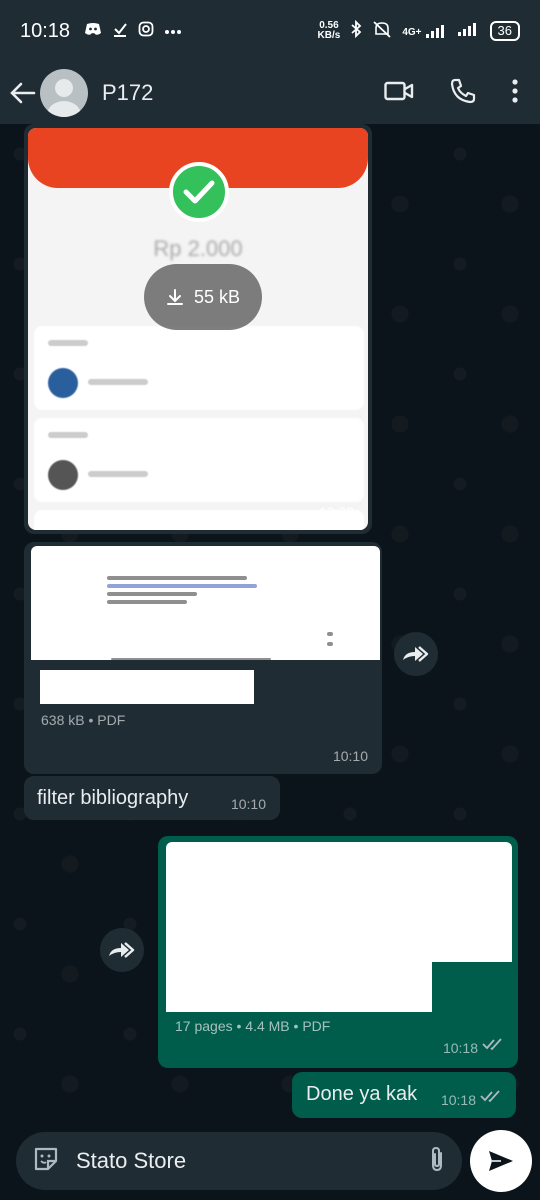 The image size is (540, 1200). What do you see at coordinates (382, 31) in the screenshot?
I see `muted-vibrate-icon` at bounding box center [382, 31].